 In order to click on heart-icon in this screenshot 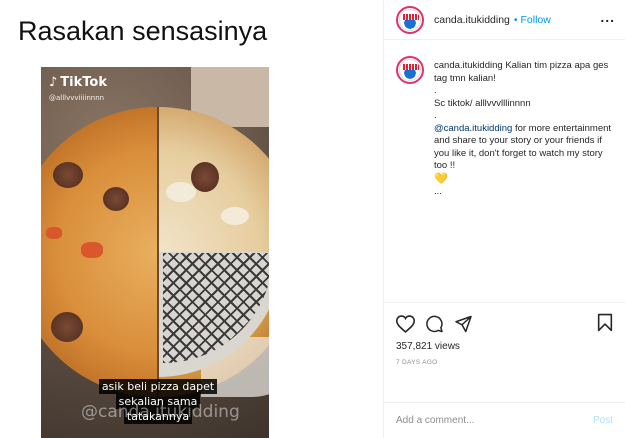, I will do `click(405, 324)`.